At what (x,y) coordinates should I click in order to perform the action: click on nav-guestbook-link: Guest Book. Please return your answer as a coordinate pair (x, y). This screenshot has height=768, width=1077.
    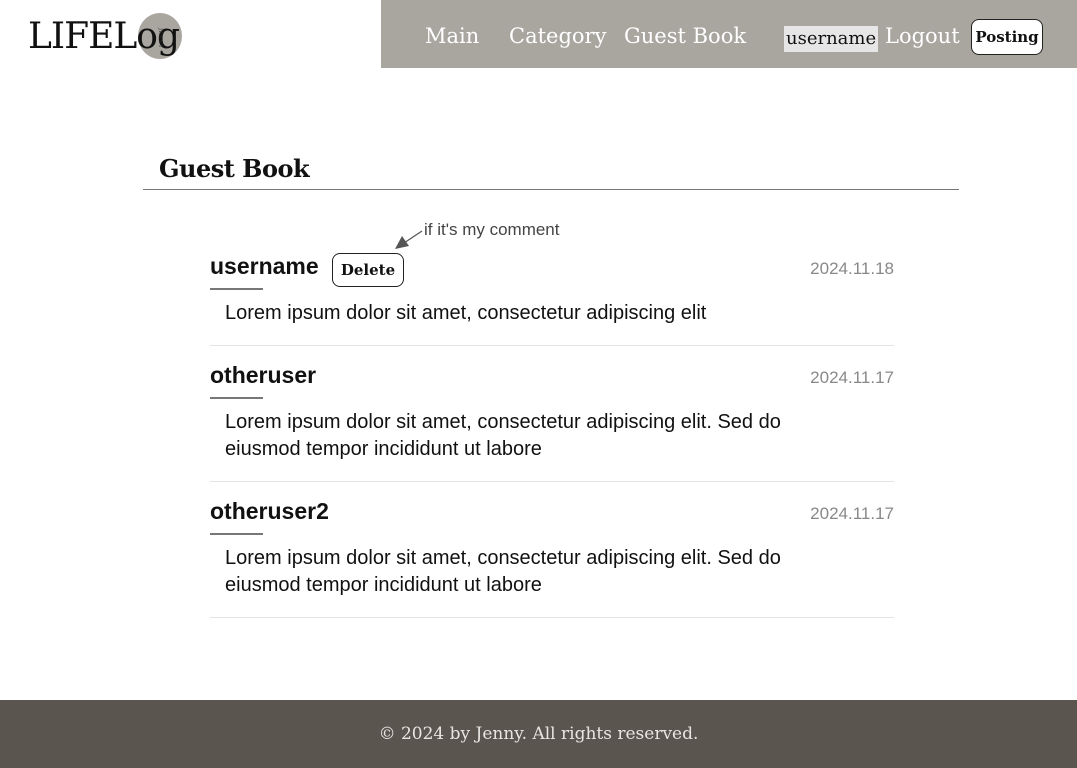
    Looking at the image, I should click on (685, 36).